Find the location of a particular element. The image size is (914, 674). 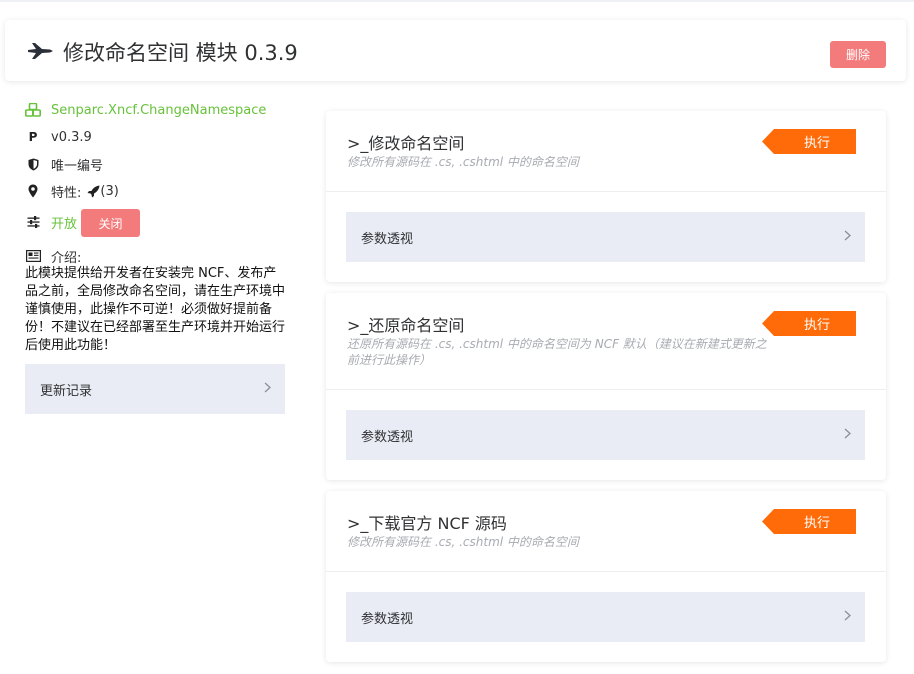

function-title: >_还原命名空间 is located at coordinates (406, 325).